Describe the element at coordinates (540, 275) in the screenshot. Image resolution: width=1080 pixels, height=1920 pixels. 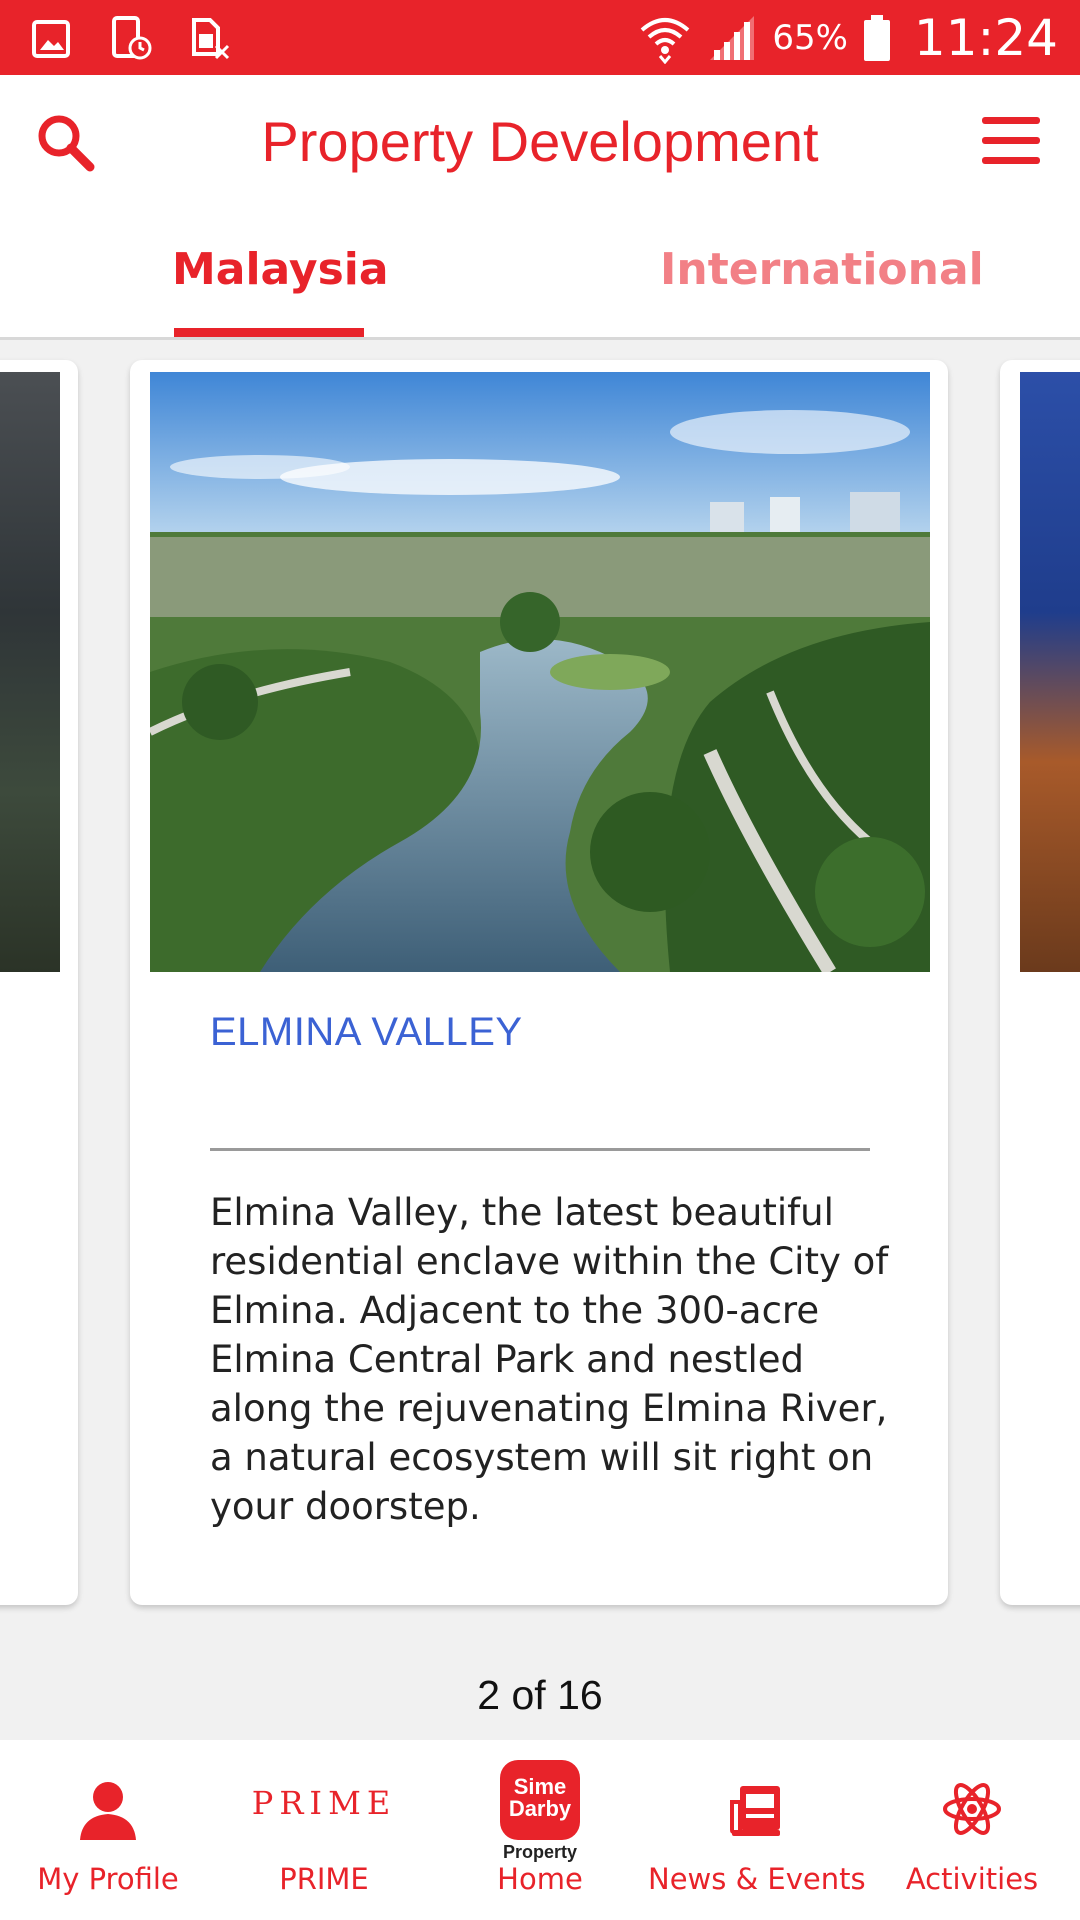
I see `region-tabs: Malaysia International` at that location.